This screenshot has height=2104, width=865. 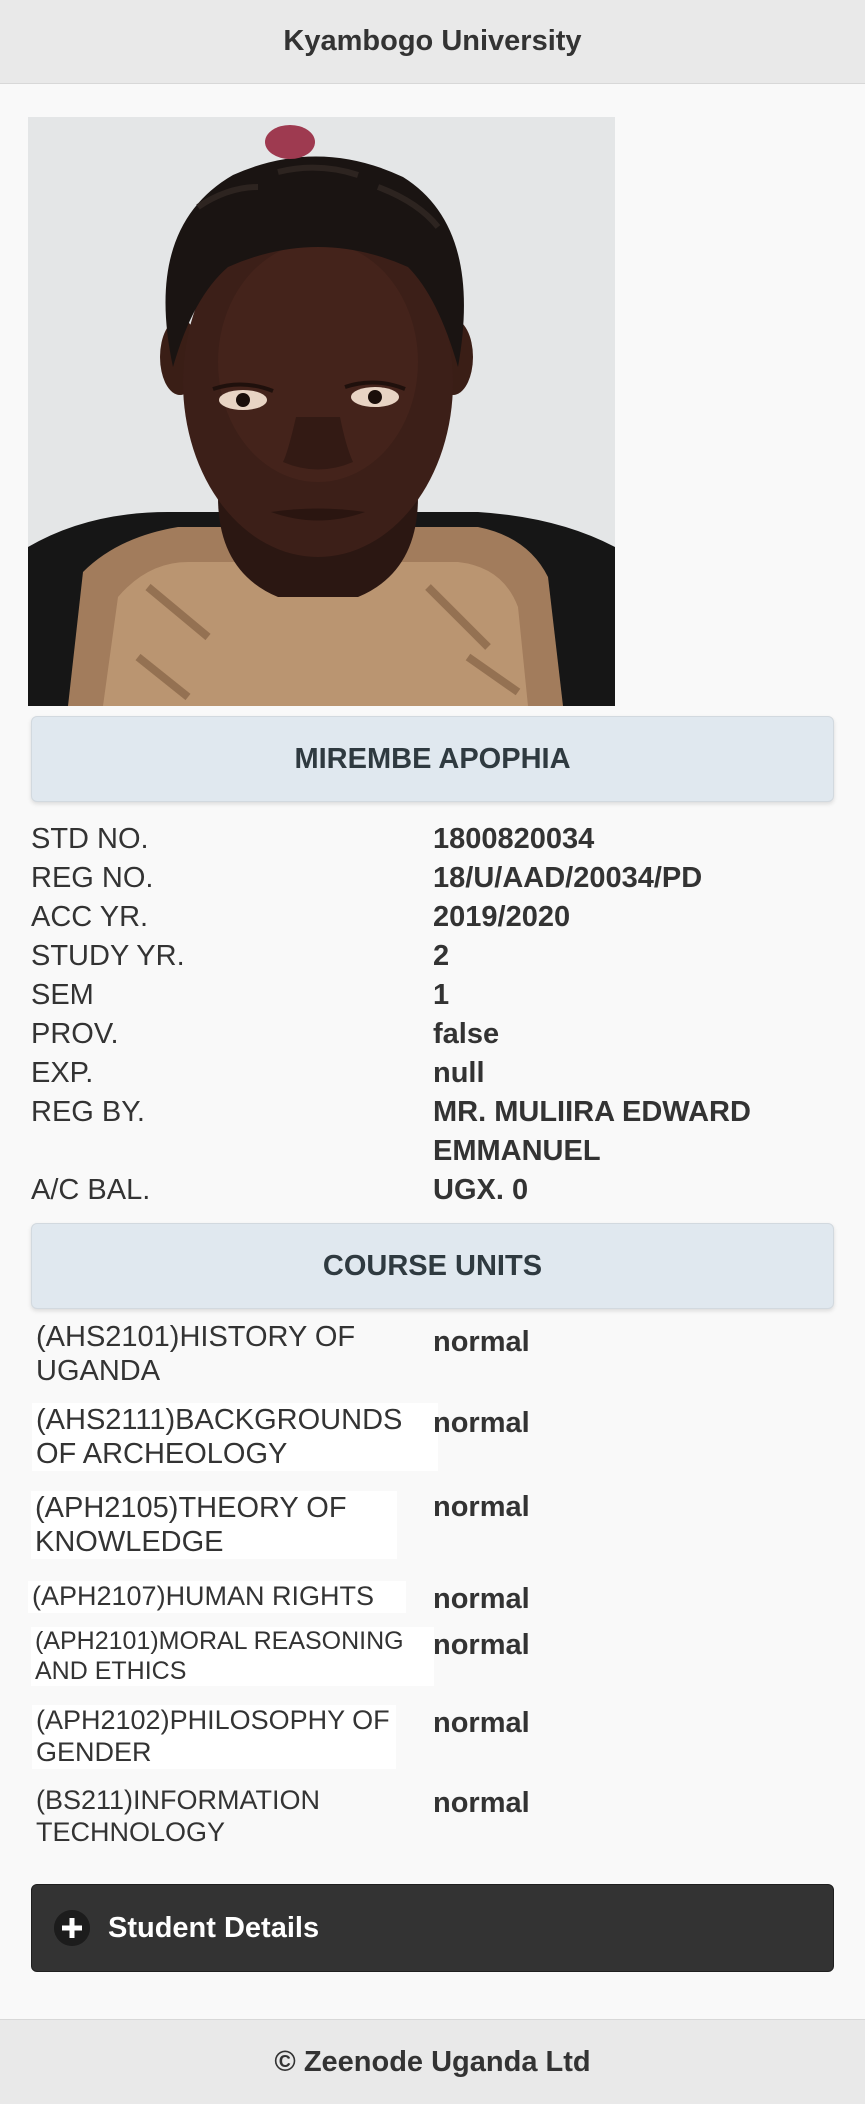 What do you see at coordinates (432, 1073) in the screenshot?
I see `info-row-exp: EXP. null` at bounding box center [432, 1073].